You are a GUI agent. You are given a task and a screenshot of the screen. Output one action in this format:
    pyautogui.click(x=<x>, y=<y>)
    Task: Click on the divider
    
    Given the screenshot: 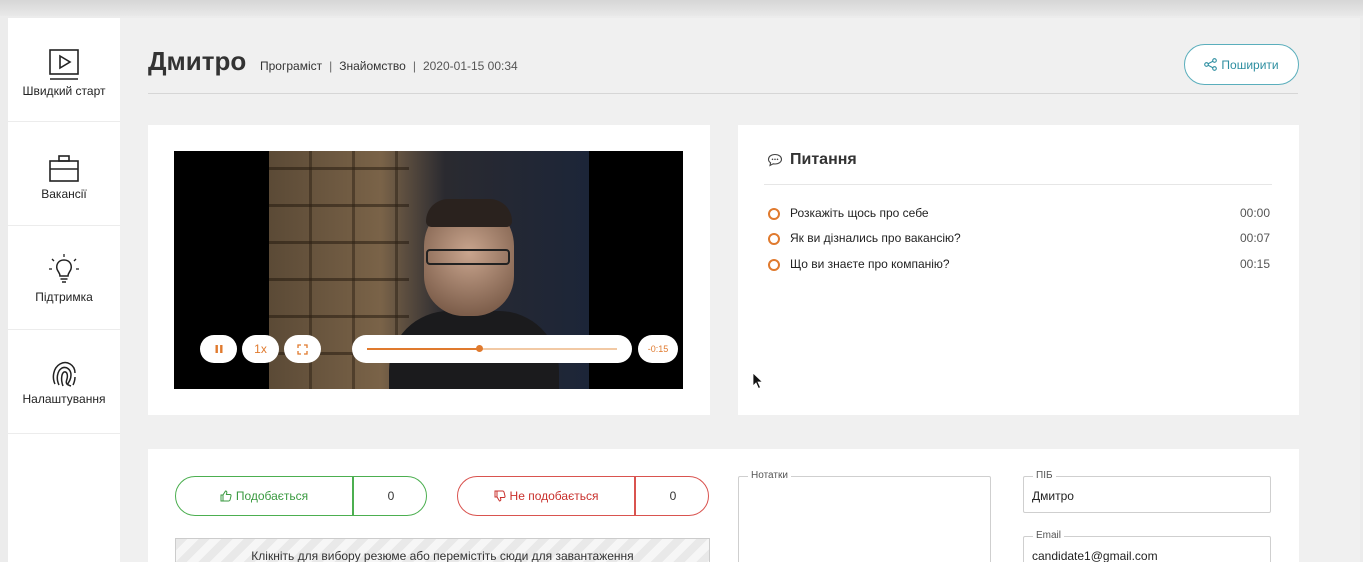 What is the action you would take?
    pyautogui.click(x=1018, y=184)
    